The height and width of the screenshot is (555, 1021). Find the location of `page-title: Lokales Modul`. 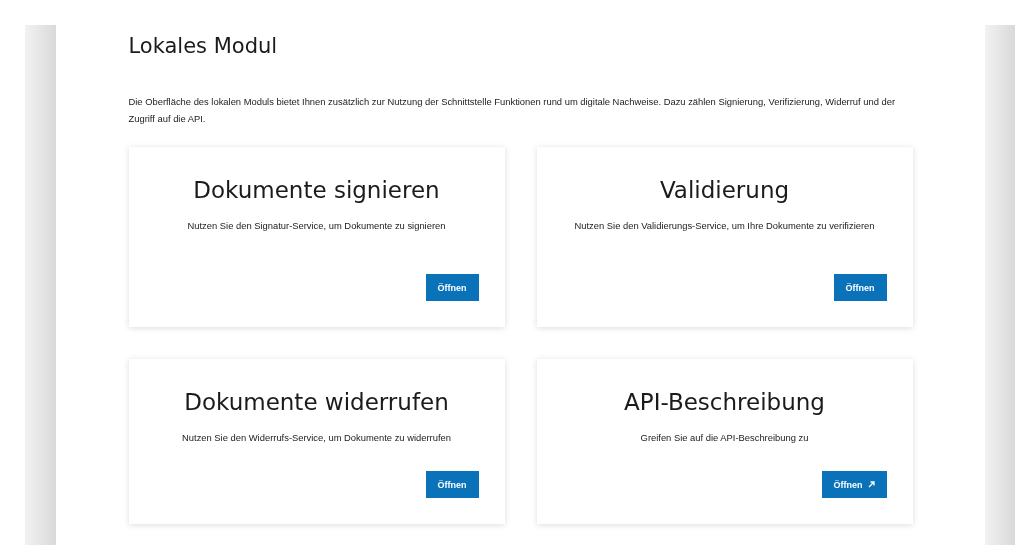

page-title: Lokales Modul is located at coordinates (203, 46).